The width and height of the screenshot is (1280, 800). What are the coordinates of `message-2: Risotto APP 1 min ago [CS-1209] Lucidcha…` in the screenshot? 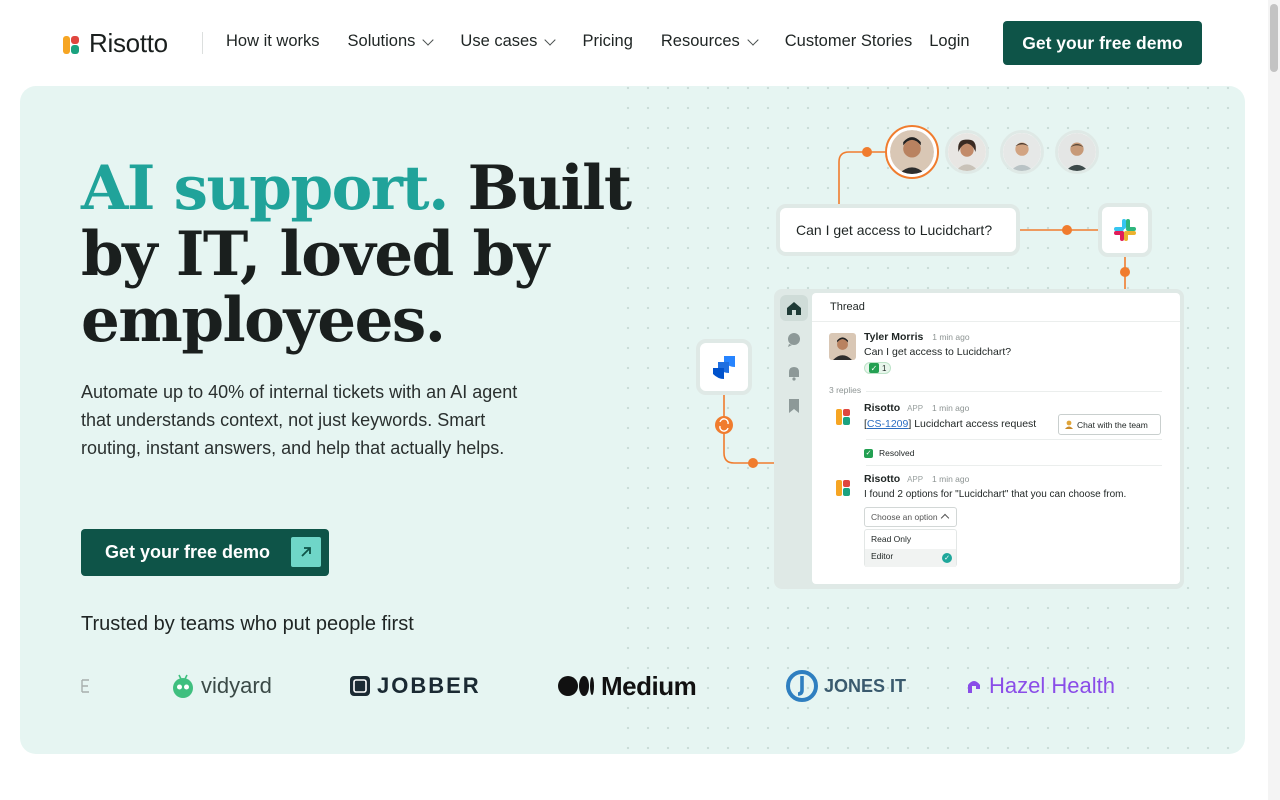 It's located at (950, 416).